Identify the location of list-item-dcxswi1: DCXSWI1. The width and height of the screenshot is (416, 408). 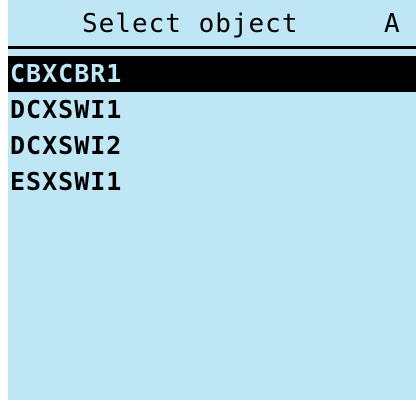
(212, 110).